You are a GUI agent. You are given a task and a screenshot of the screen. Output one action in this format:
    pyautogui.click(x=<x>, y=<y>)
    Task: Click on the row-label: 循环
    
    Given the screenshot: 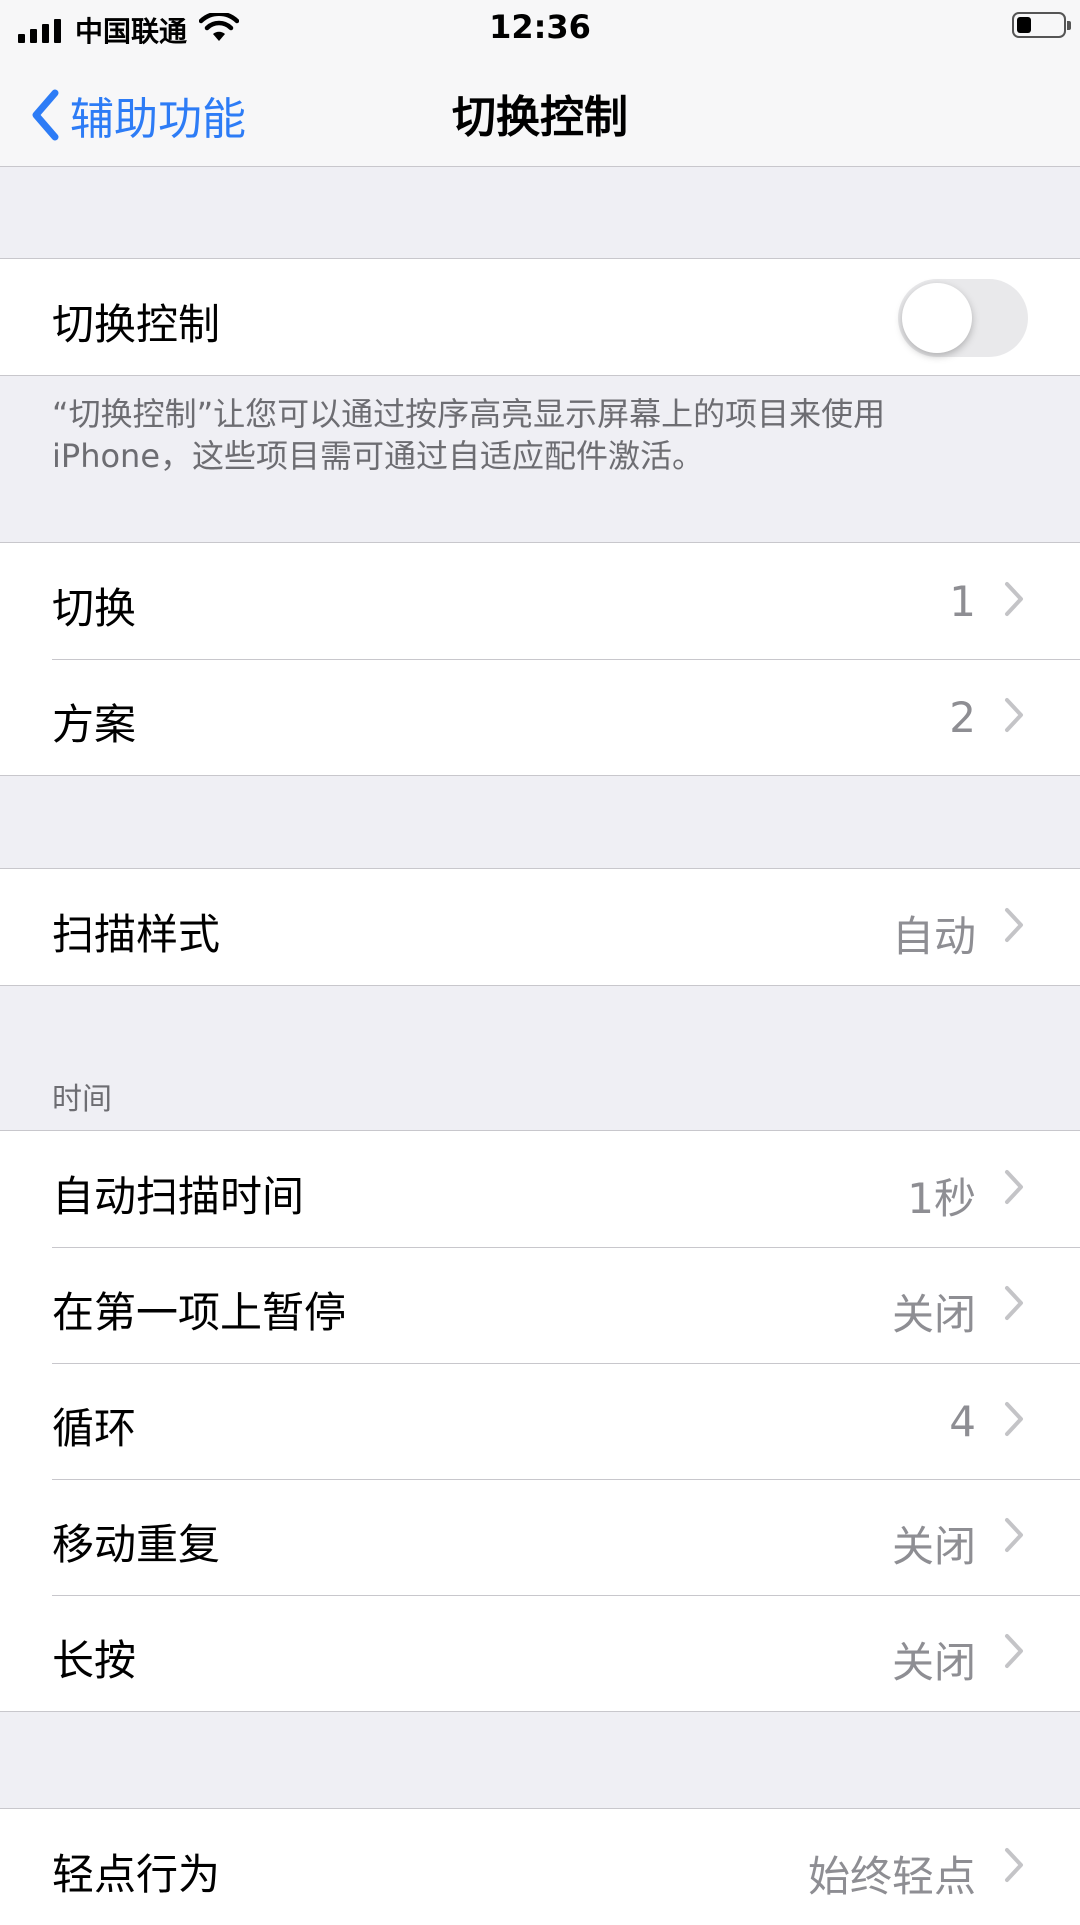 What is the action you would take?
    pyautogui.click(x=94, y=1428)
    